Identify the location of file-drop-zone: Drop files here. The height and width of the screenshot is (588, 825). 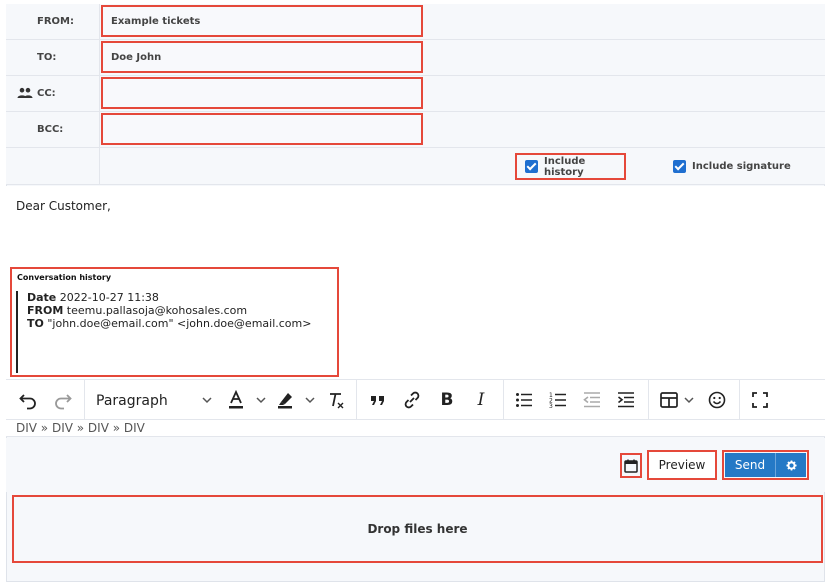
(417, 529).